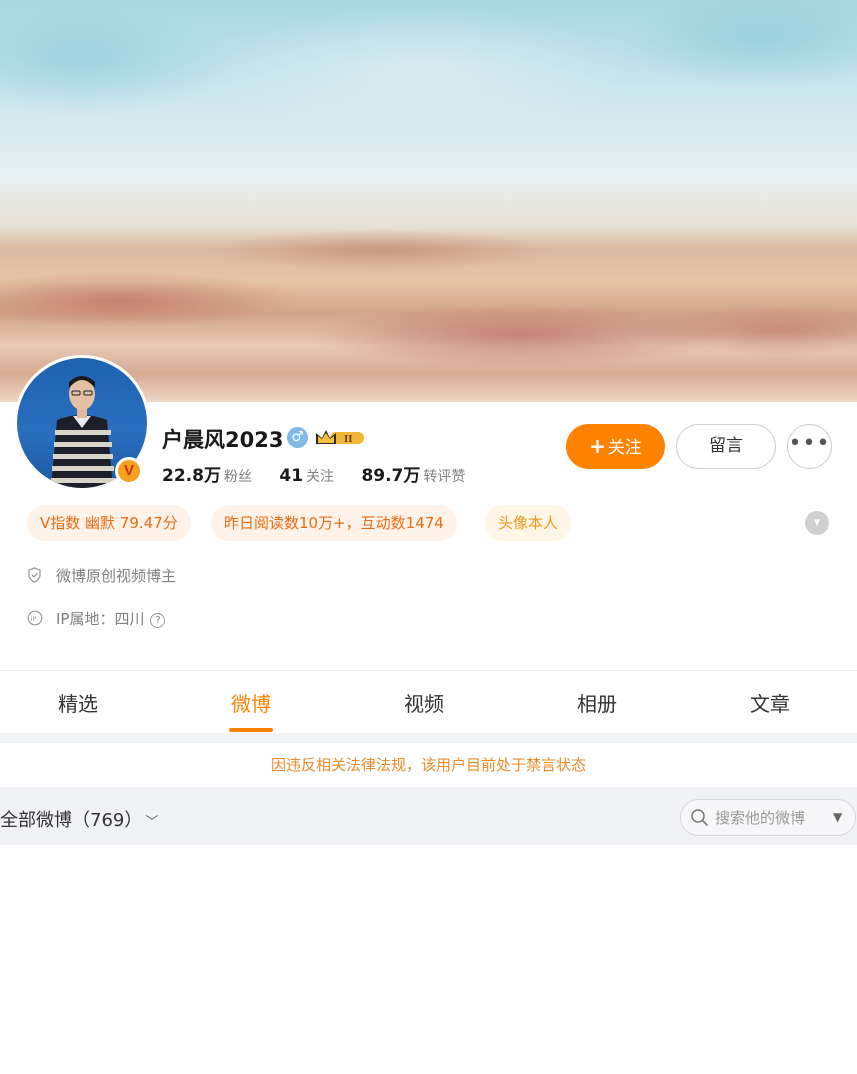 The width and height of the screenshot is (857, 1074). I want to click on follow-button: + 关注, so click(615, 446).